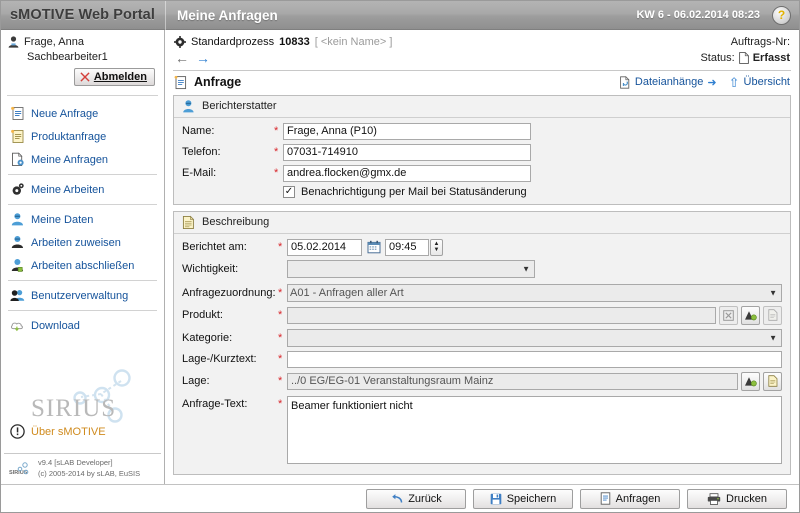 The image size is (800, 513). What do you see at coordinates (760, 42) in the screenshot?
I see `order-number-label: Auftrags-Nr:` at bounding box center [760, 42].